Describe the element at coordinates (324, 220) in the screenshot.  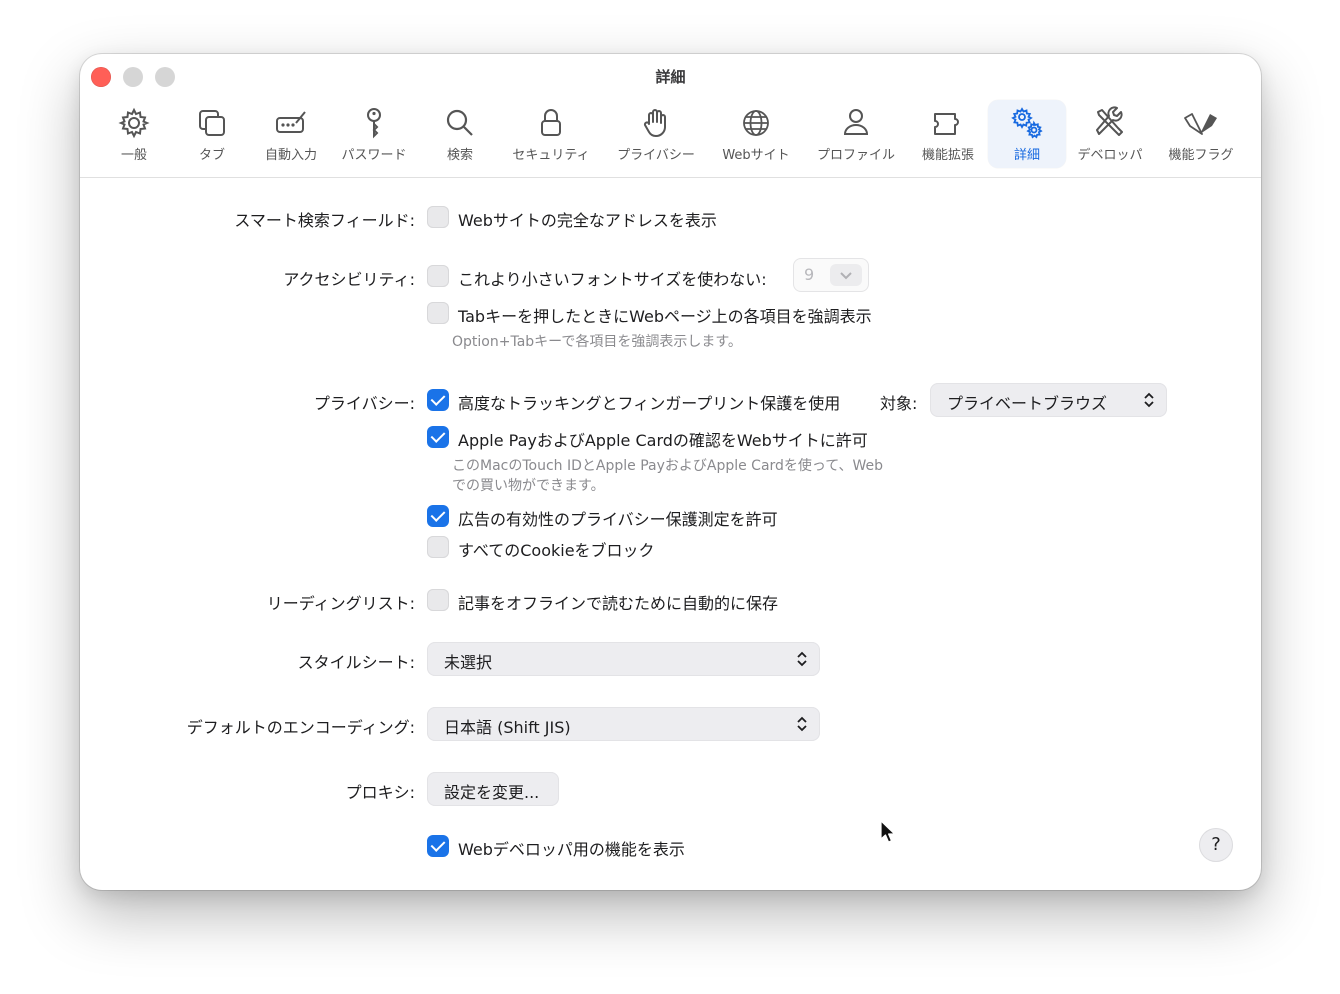
I see `smart-search-label: スマート検索フィールド:` at that location.